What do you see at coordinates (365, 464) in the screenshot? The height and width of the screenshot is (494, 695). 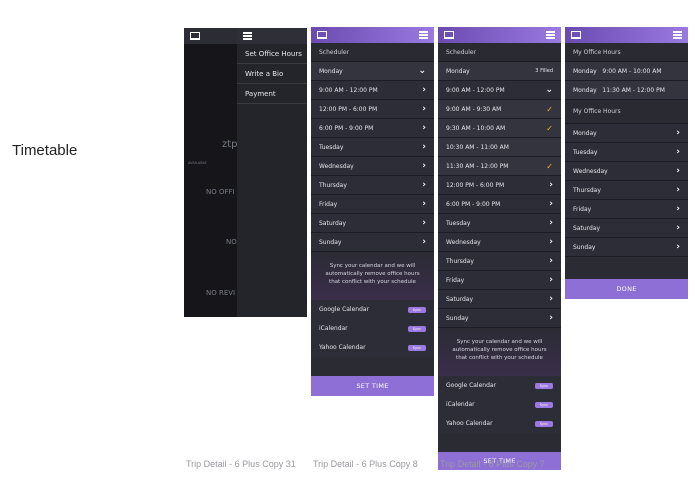 I see `artboard-caption: Trip Detail - 6 Plus Copy 8` at bounding box center [365, 464].